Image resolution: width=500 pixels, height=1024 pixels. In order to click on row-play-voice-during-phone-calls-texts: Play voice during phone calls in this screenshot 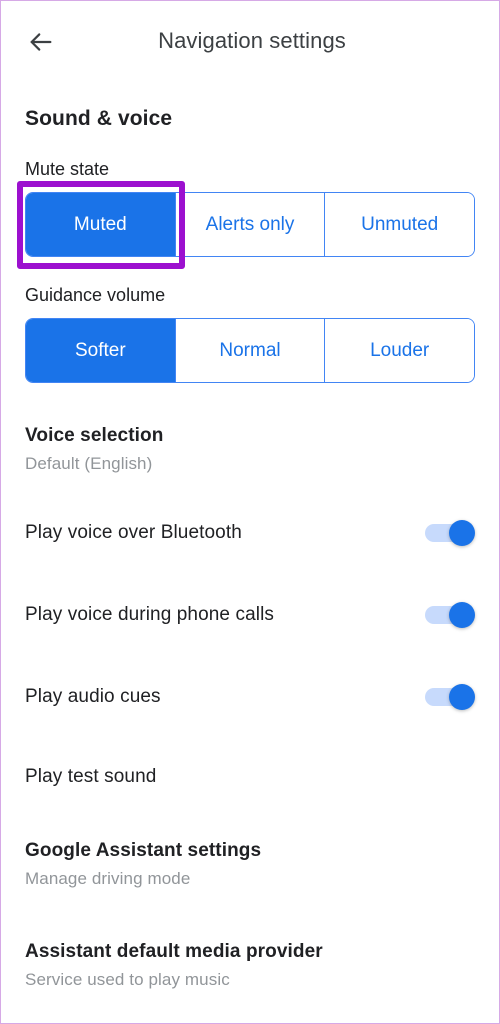, I will do `click(217, 615)`.